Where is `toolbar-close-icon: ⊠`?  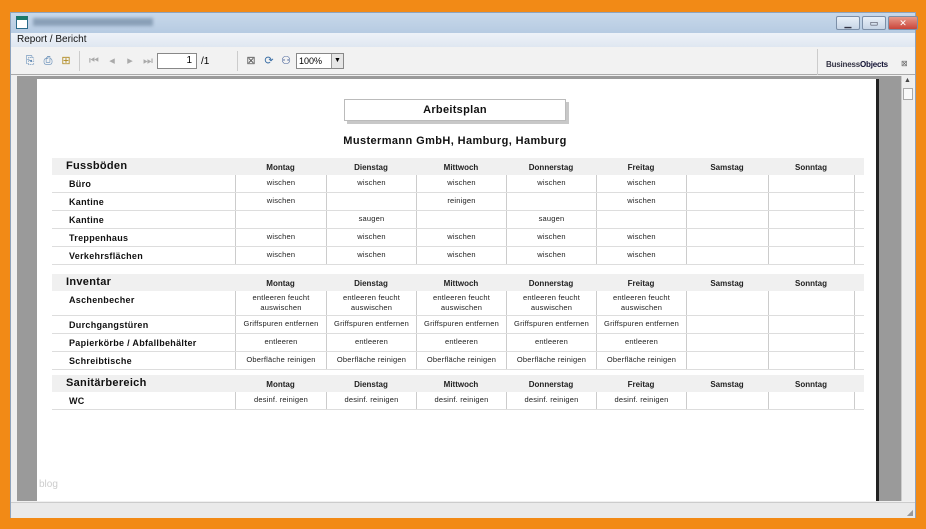
toolbar-close-icon: ⊠ is located at coordinates (904, 63).